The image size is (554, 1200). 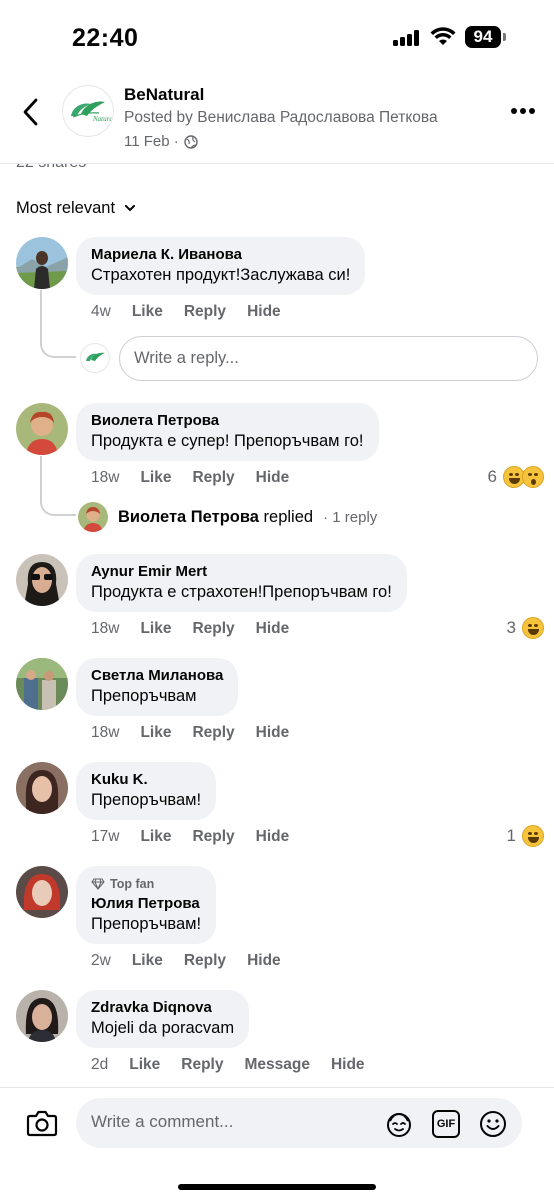 I want to click on commenter-name: Виолета Петрова, so click(x=227, y=420).